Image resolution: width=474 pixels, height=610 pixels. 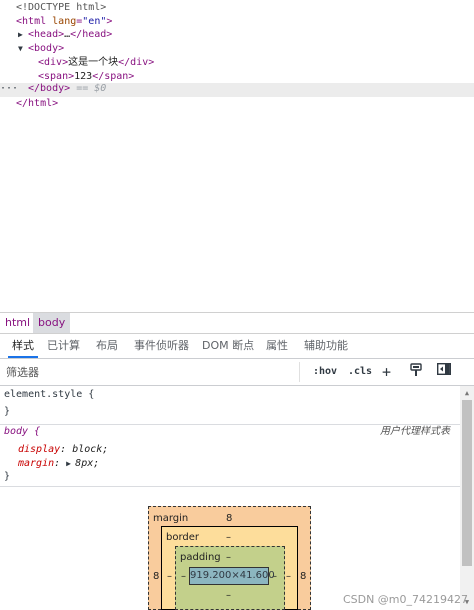 I want to click on body-node: ▼ <body>, so click(x=41, y=49).